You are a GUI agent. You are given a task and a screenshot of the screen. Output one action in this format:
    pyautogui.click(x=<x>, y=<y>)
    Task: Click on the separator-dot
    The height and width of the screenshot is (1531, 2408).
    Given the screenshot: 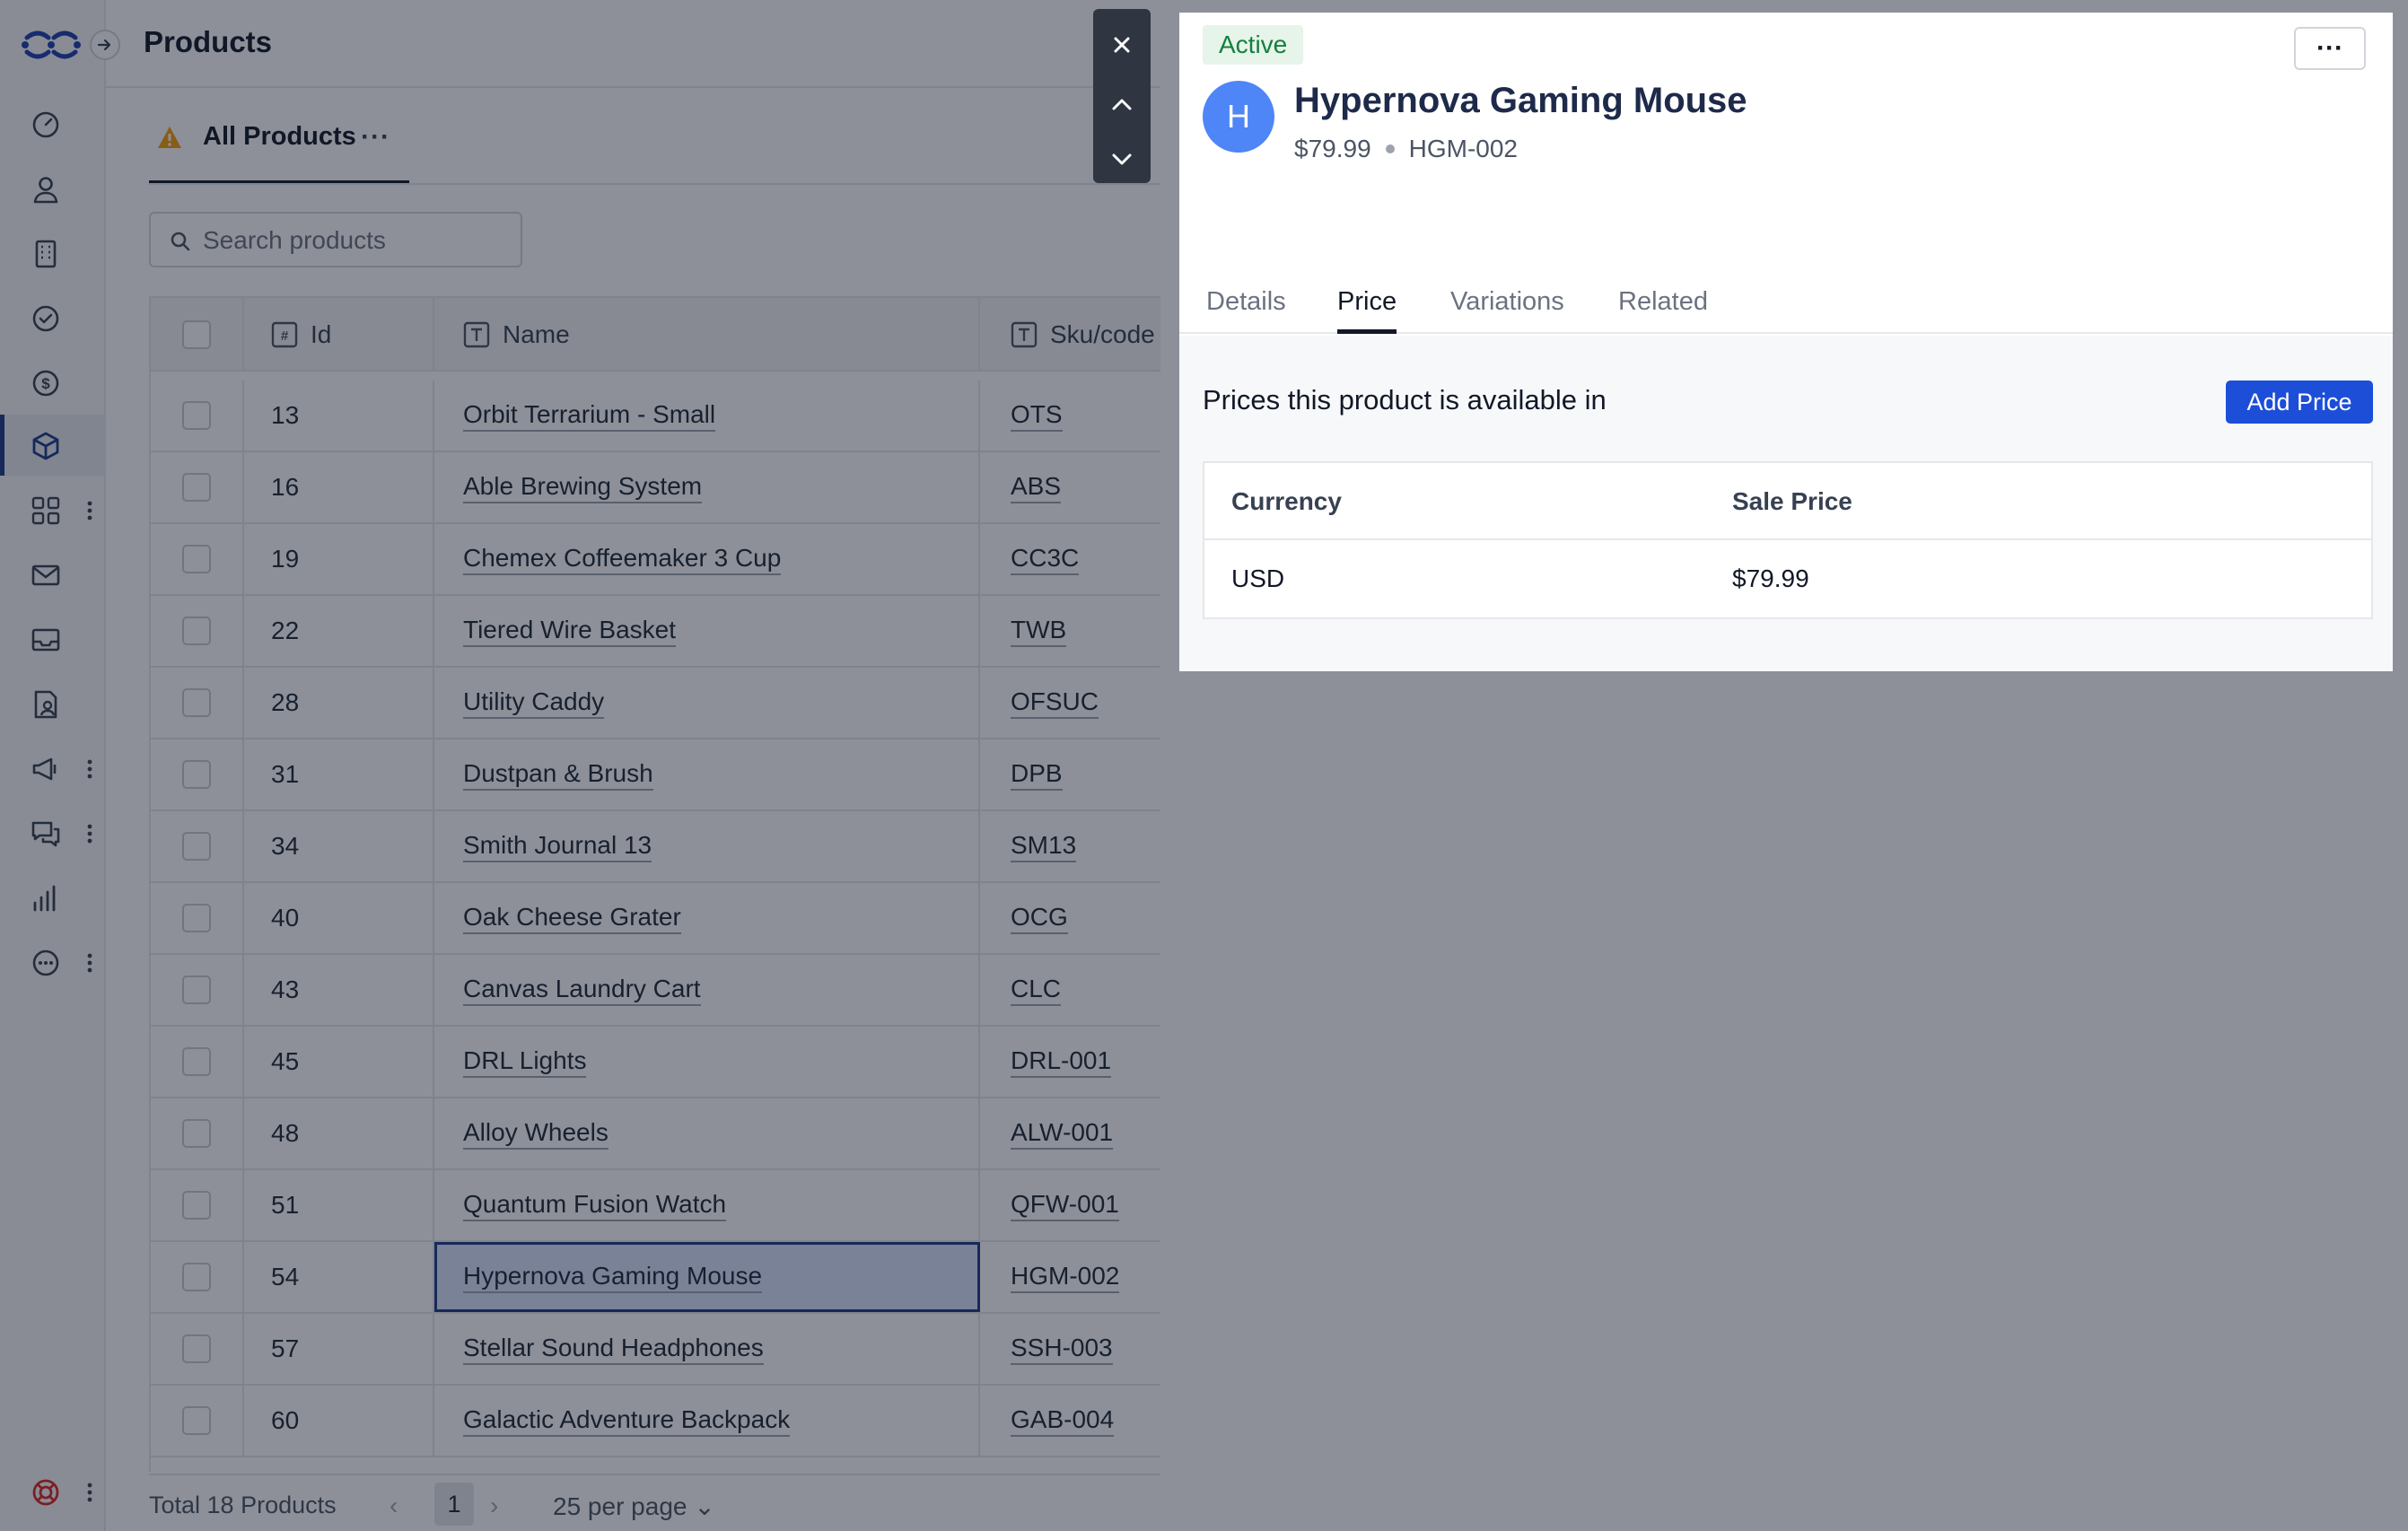 What is the action you would take?
    pyautogui.click(x=1390, y=148)
    